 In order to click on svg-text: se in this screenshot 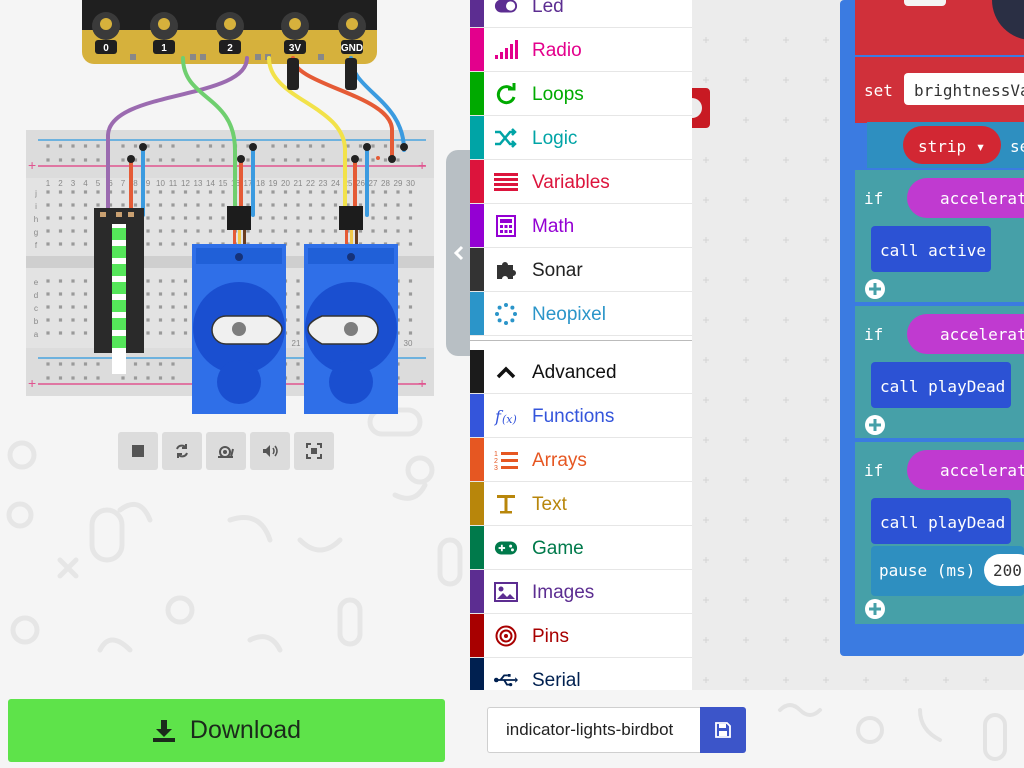, I will do `click(1017, 146)`.